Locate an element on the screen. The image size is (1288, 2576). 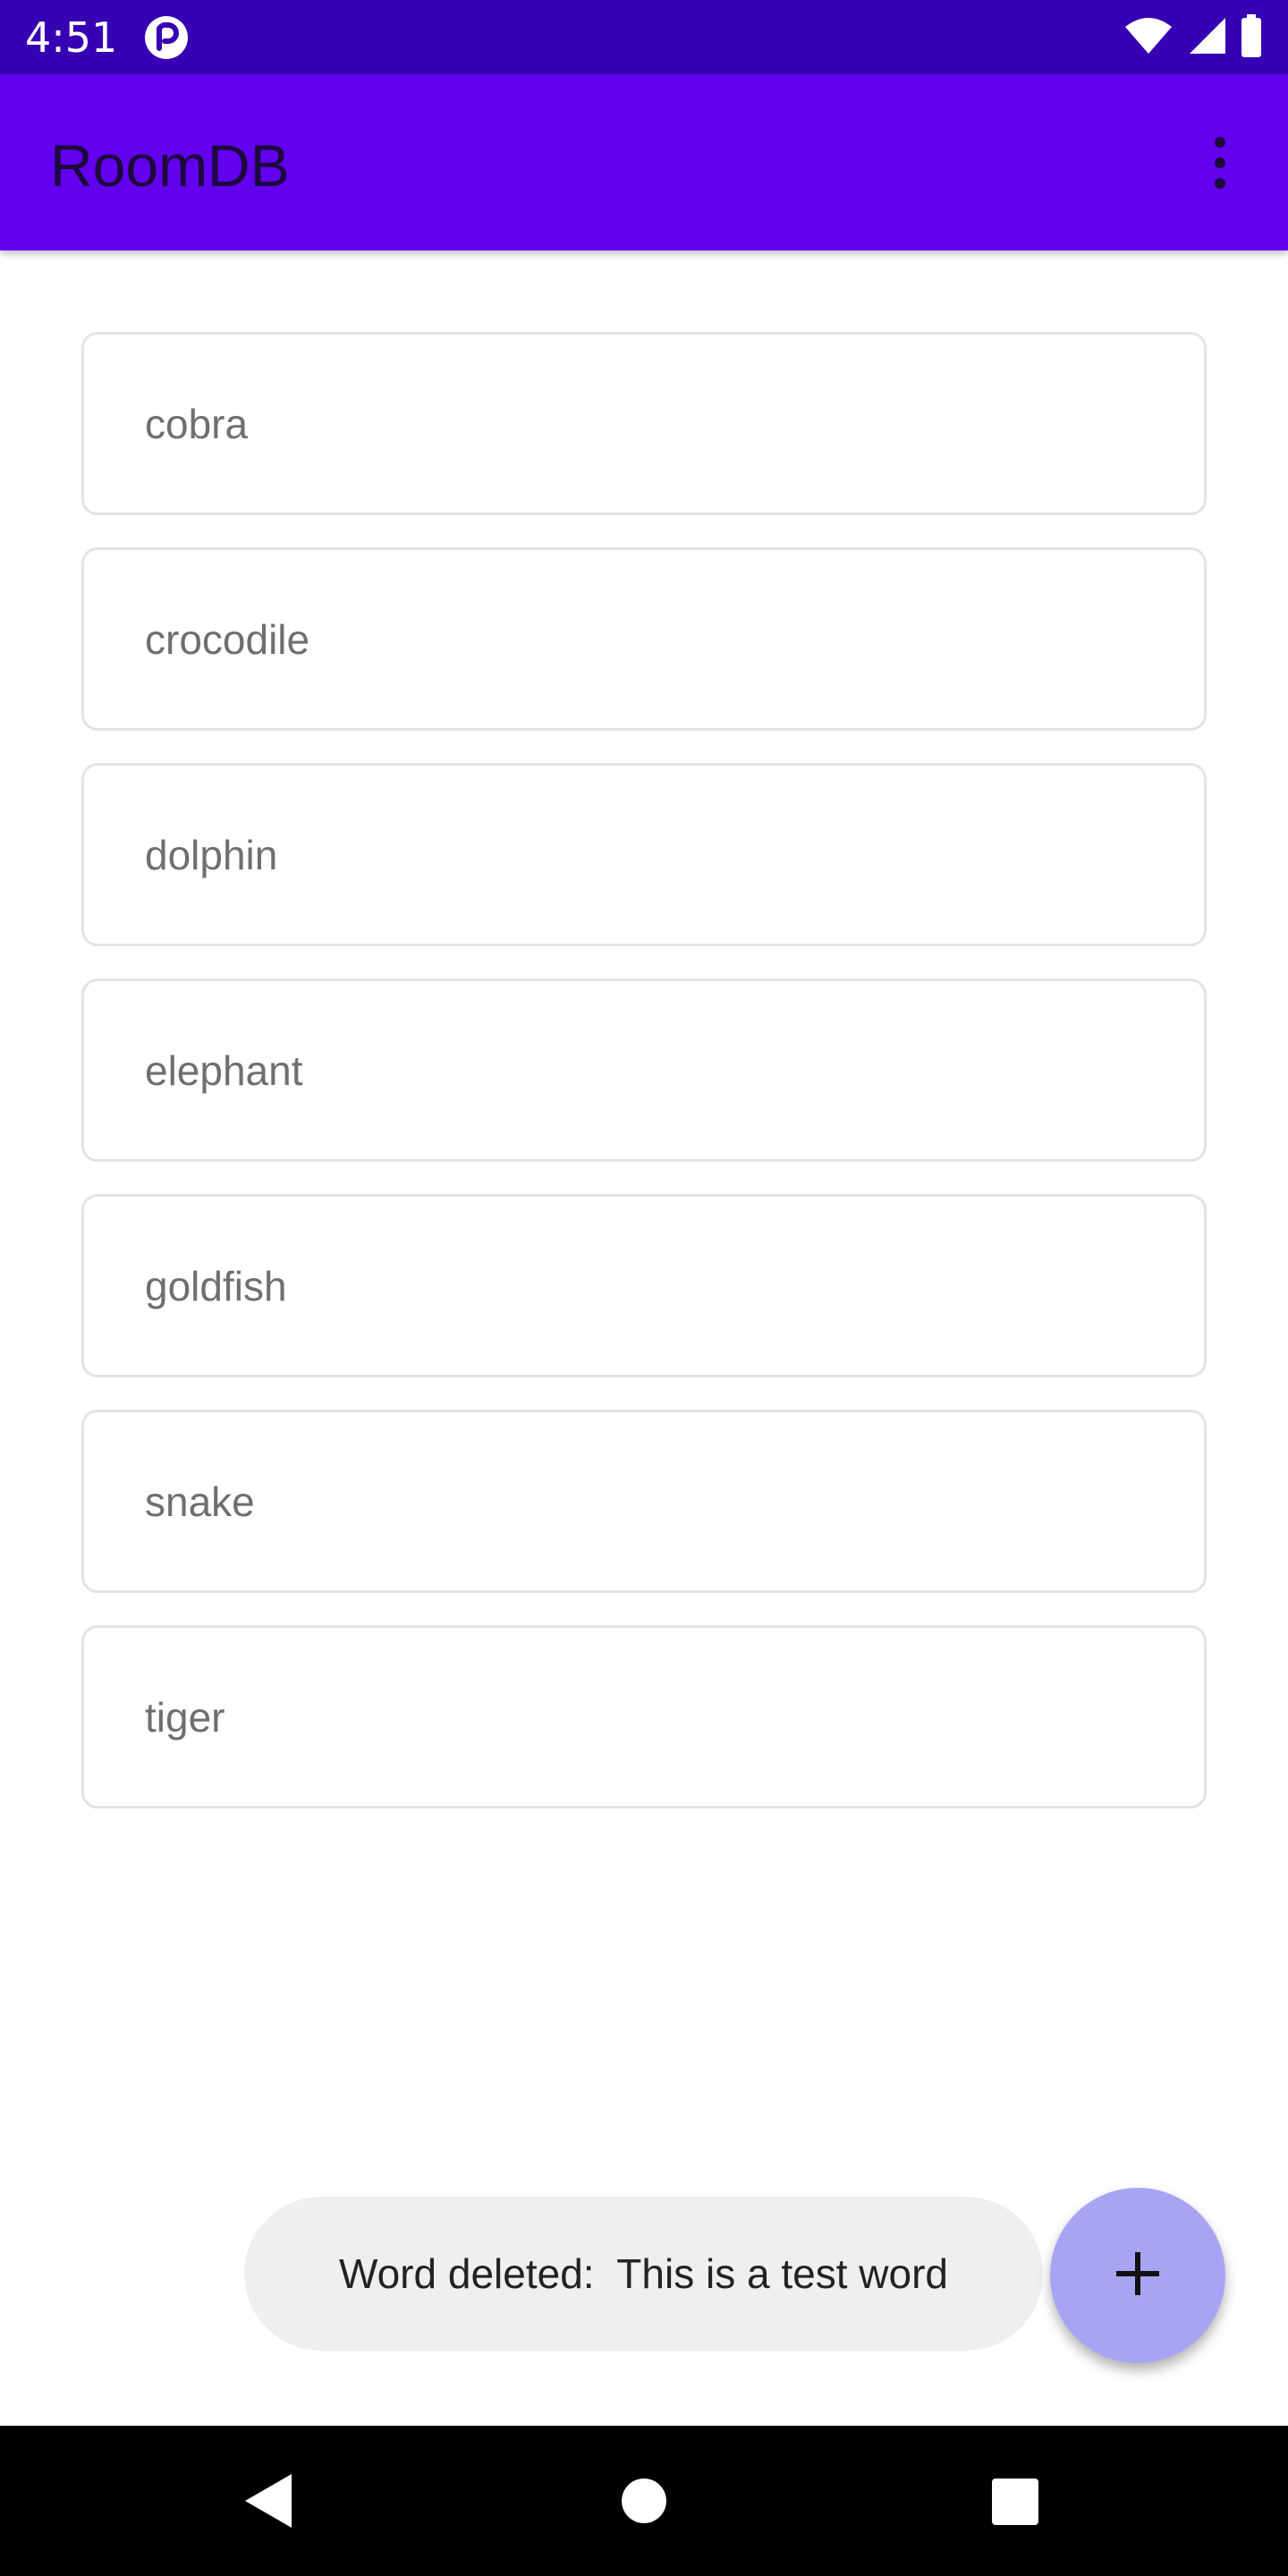
word-card: elephant is located at coordinates (644, 1070).